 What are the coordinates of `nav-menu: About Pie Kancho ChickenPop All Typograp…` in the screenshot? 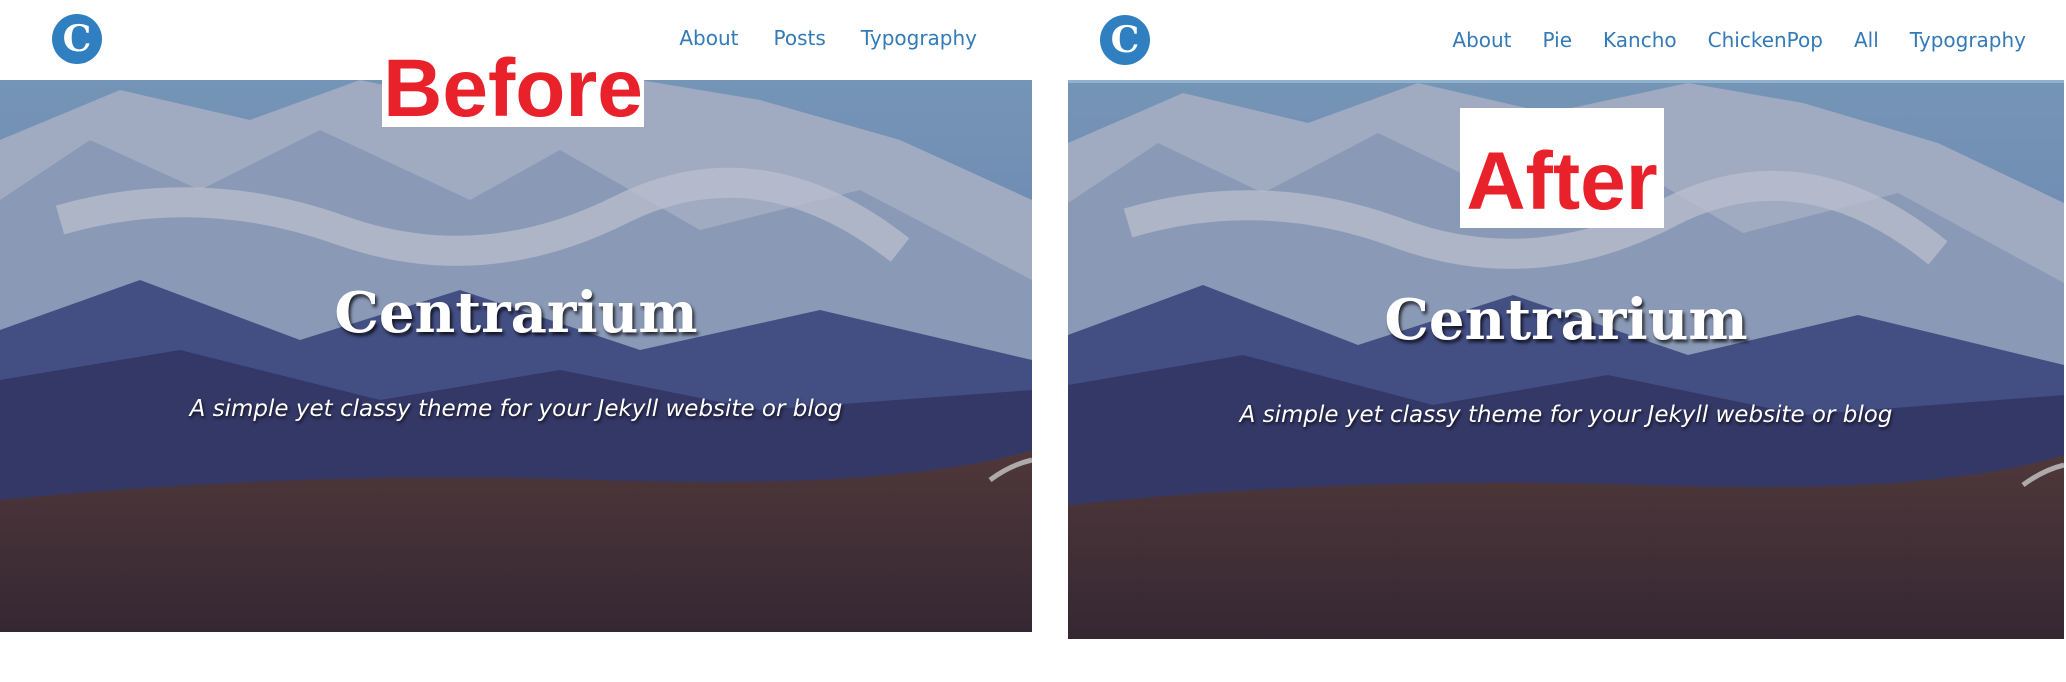 It's located at (1723, 40).